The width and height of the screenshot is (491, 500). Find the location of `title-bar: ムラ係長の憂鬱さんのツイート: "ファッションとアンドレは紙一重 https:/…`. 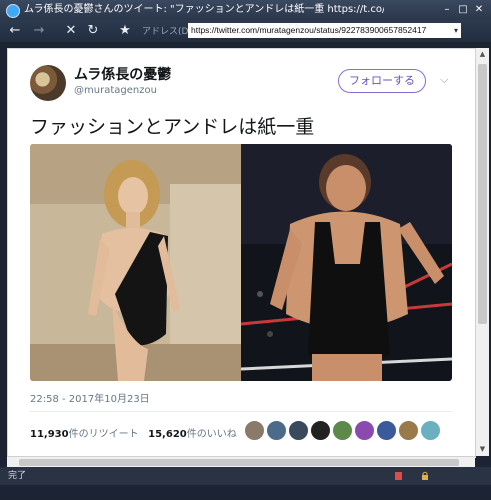

title-bar: ムラ係長の憂鬱さんのツイート: "ファッションとアンドレは紙一重 https:/… is located at coordinates (245, 10).